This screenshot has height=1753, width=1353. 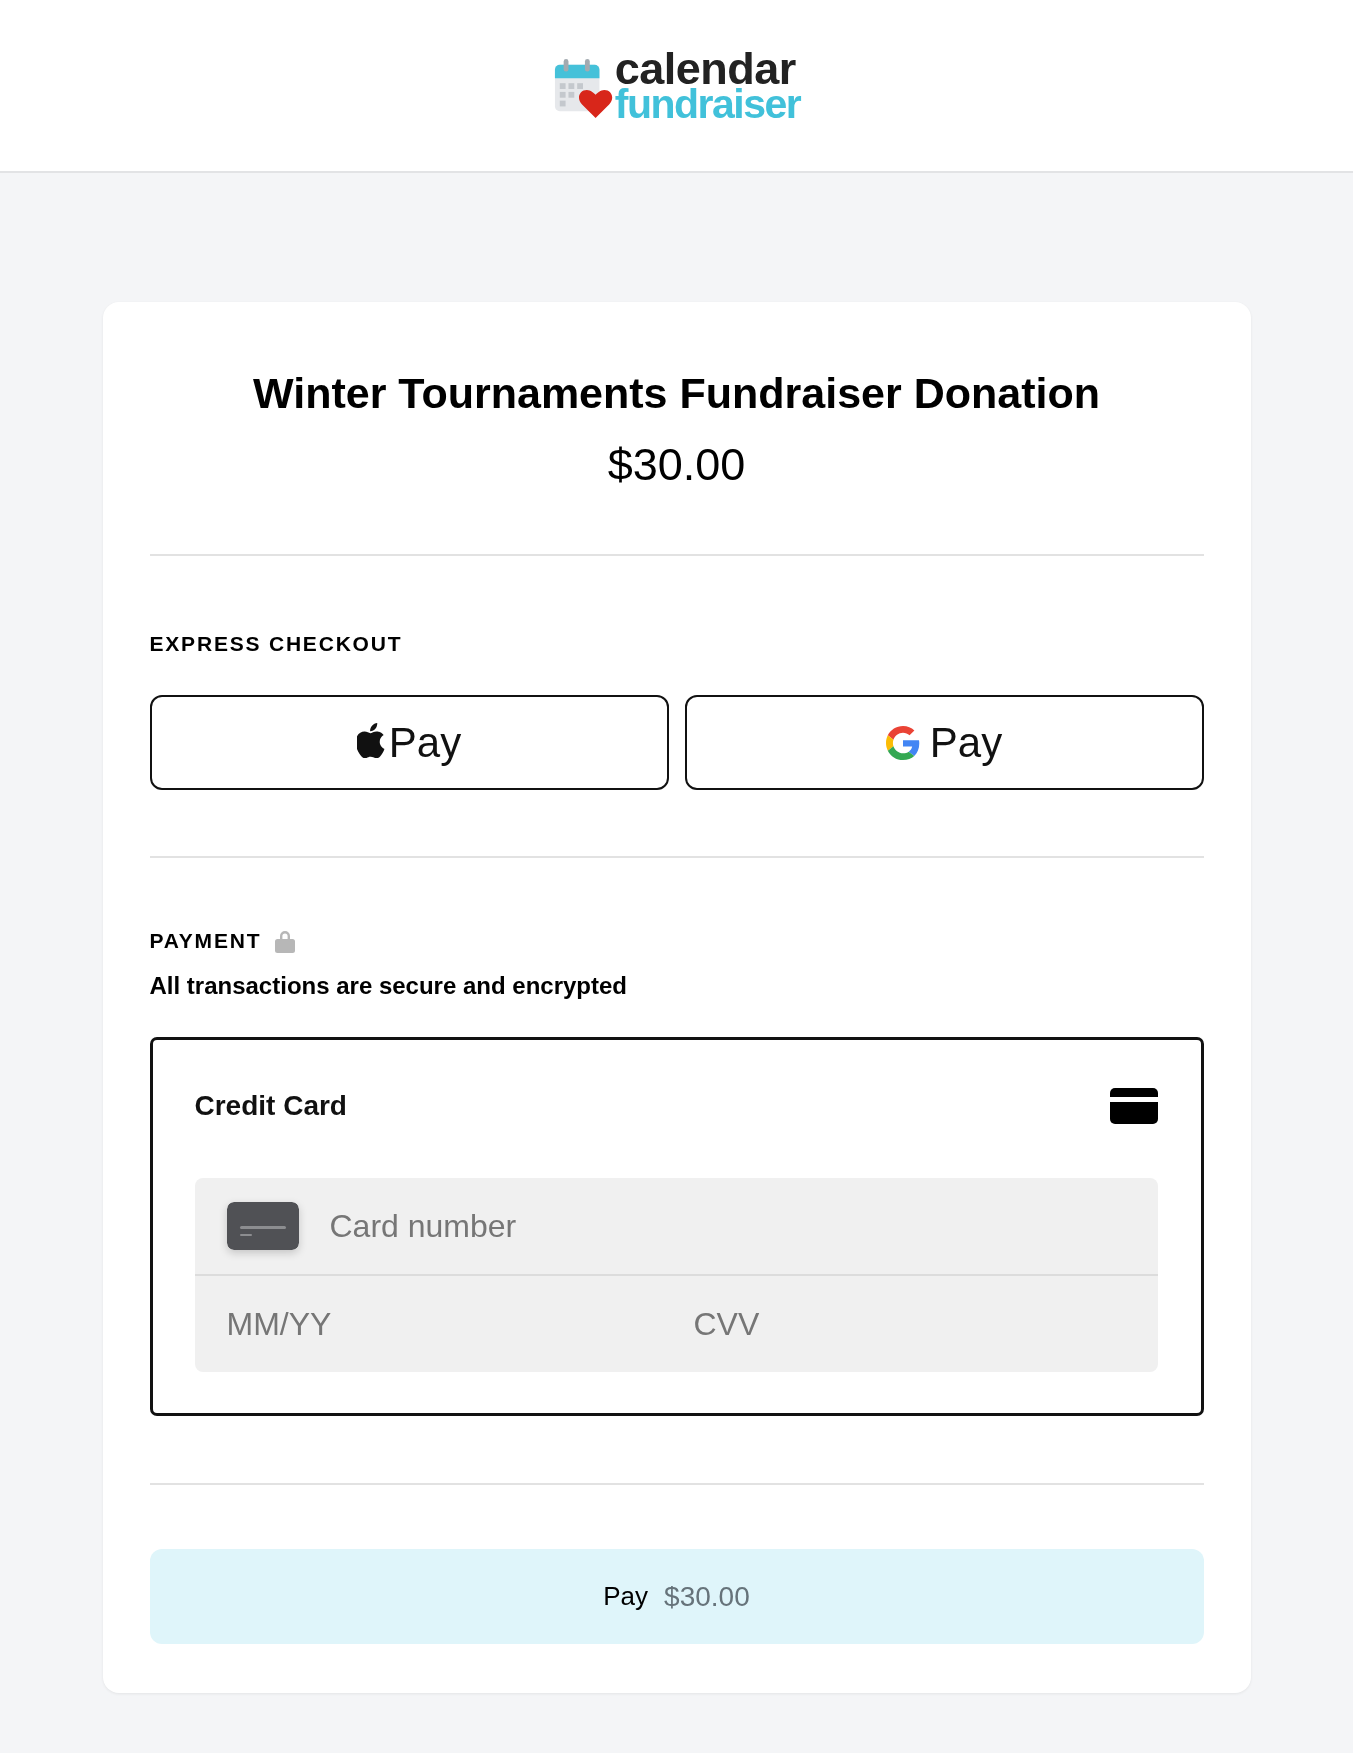 I want to click on pay-button: Pay $30.00, so click(x=676, y=1596).